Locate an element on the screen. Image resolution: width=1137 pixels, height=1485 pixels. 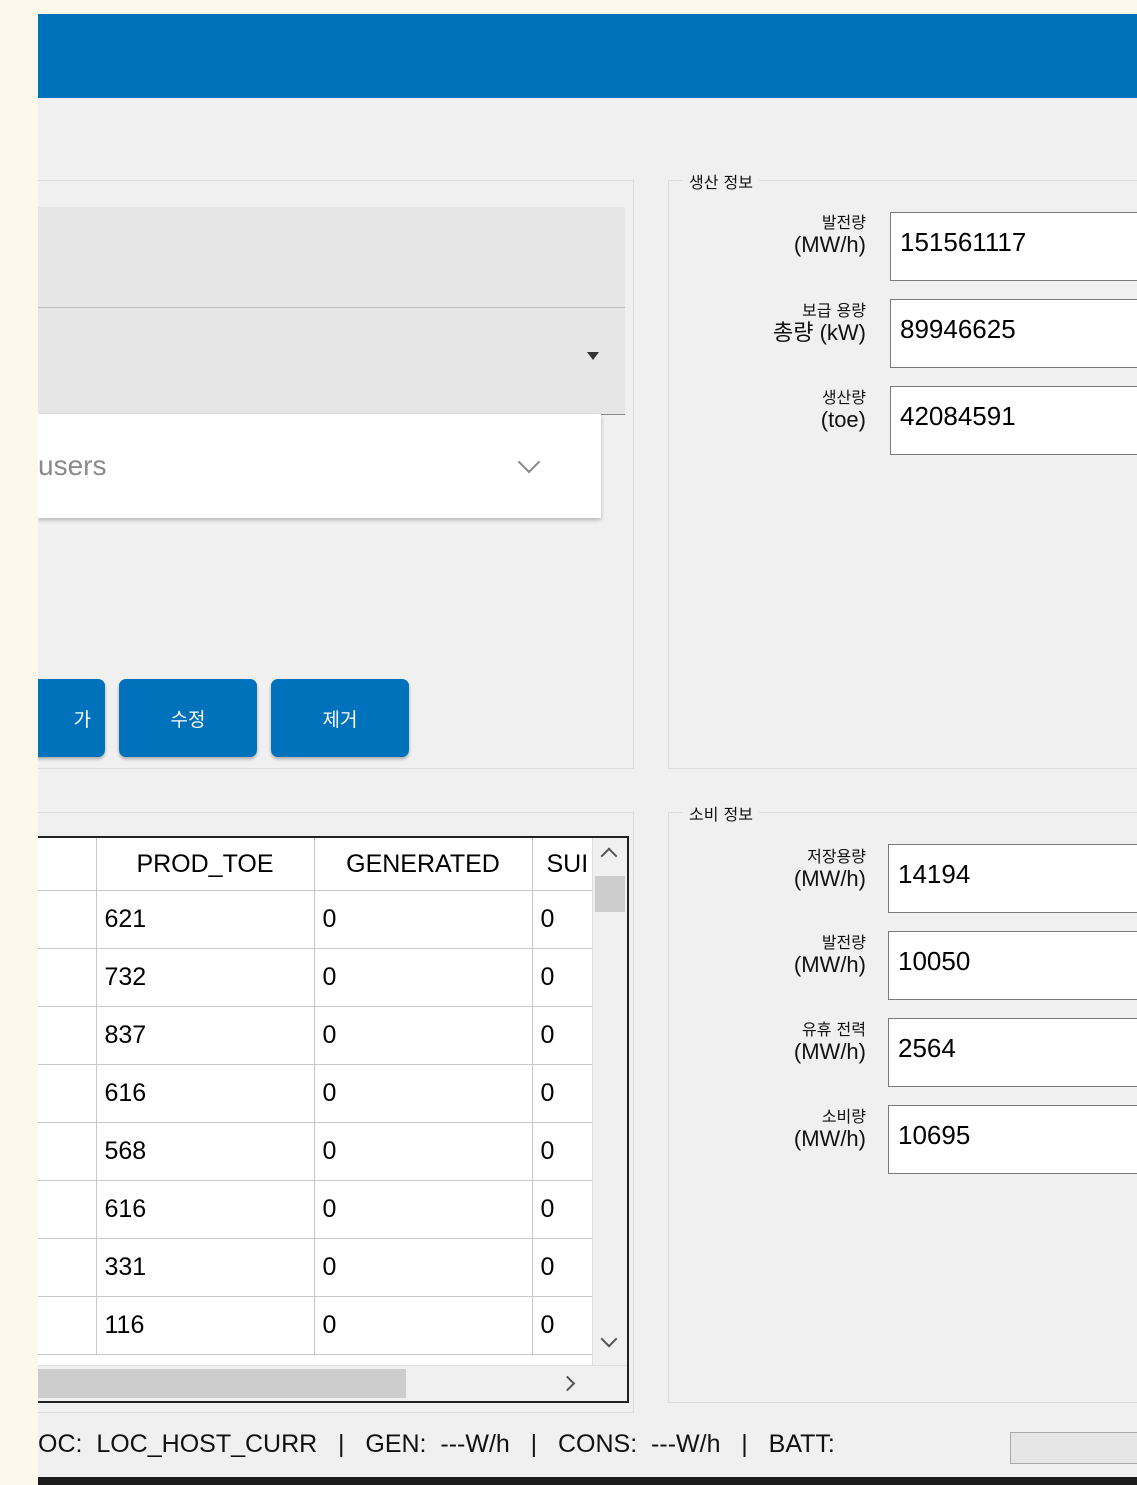
production-title: 생산 정보 is located at coordinates (721, 181).